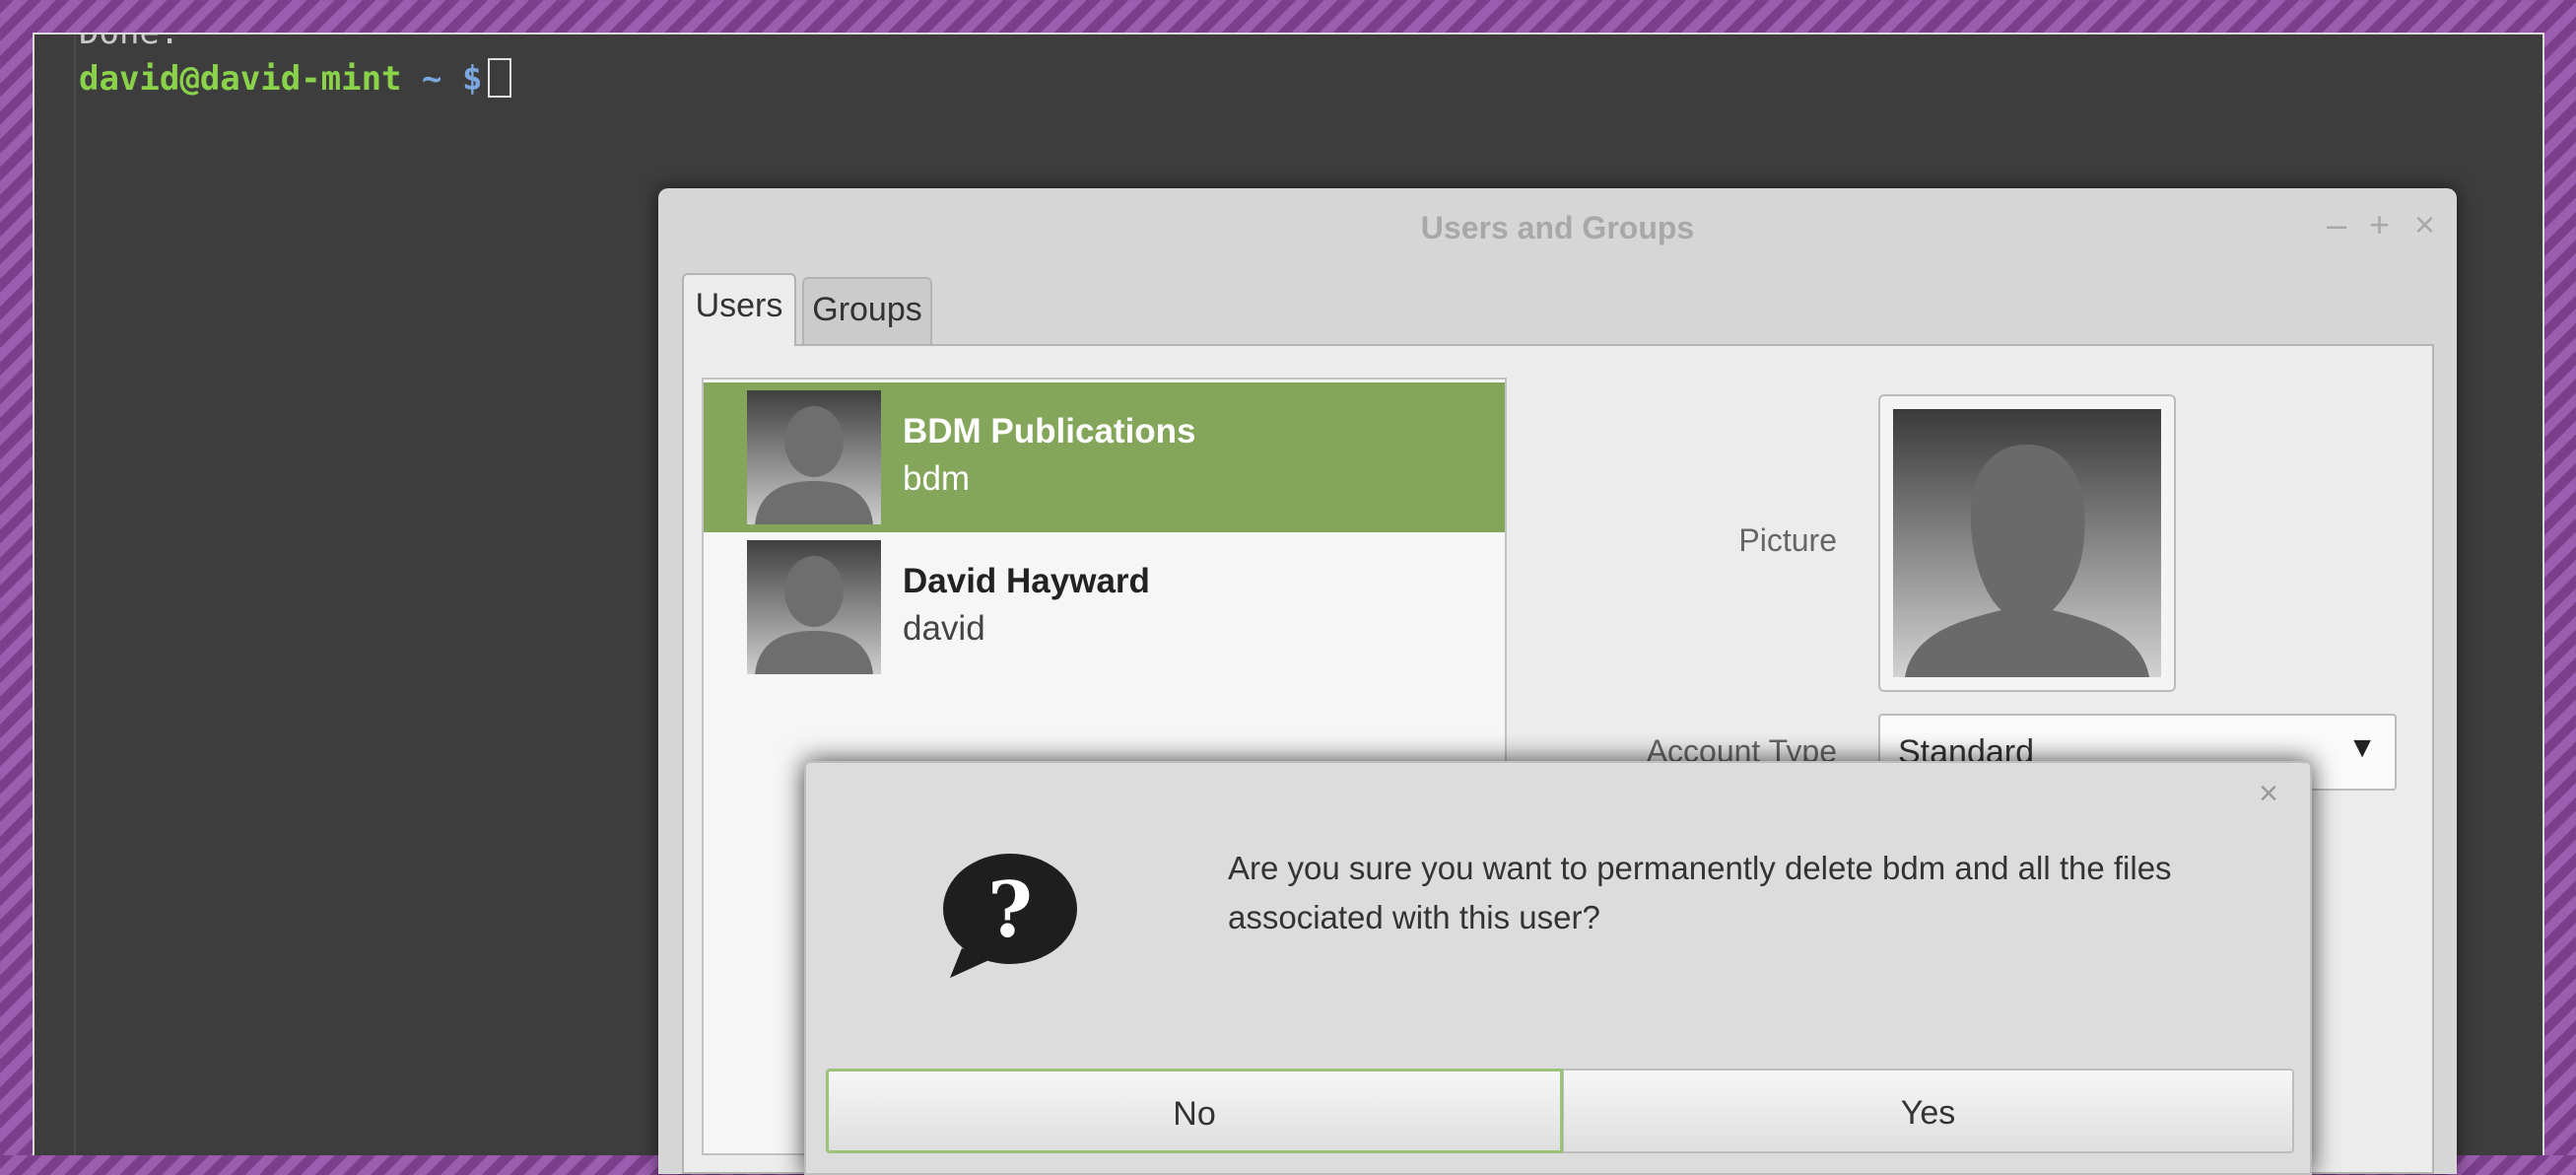  Describe the element at coordinates (2362, 747) in the screenshot. I see `chevron-down-icon: ▼` at that location.